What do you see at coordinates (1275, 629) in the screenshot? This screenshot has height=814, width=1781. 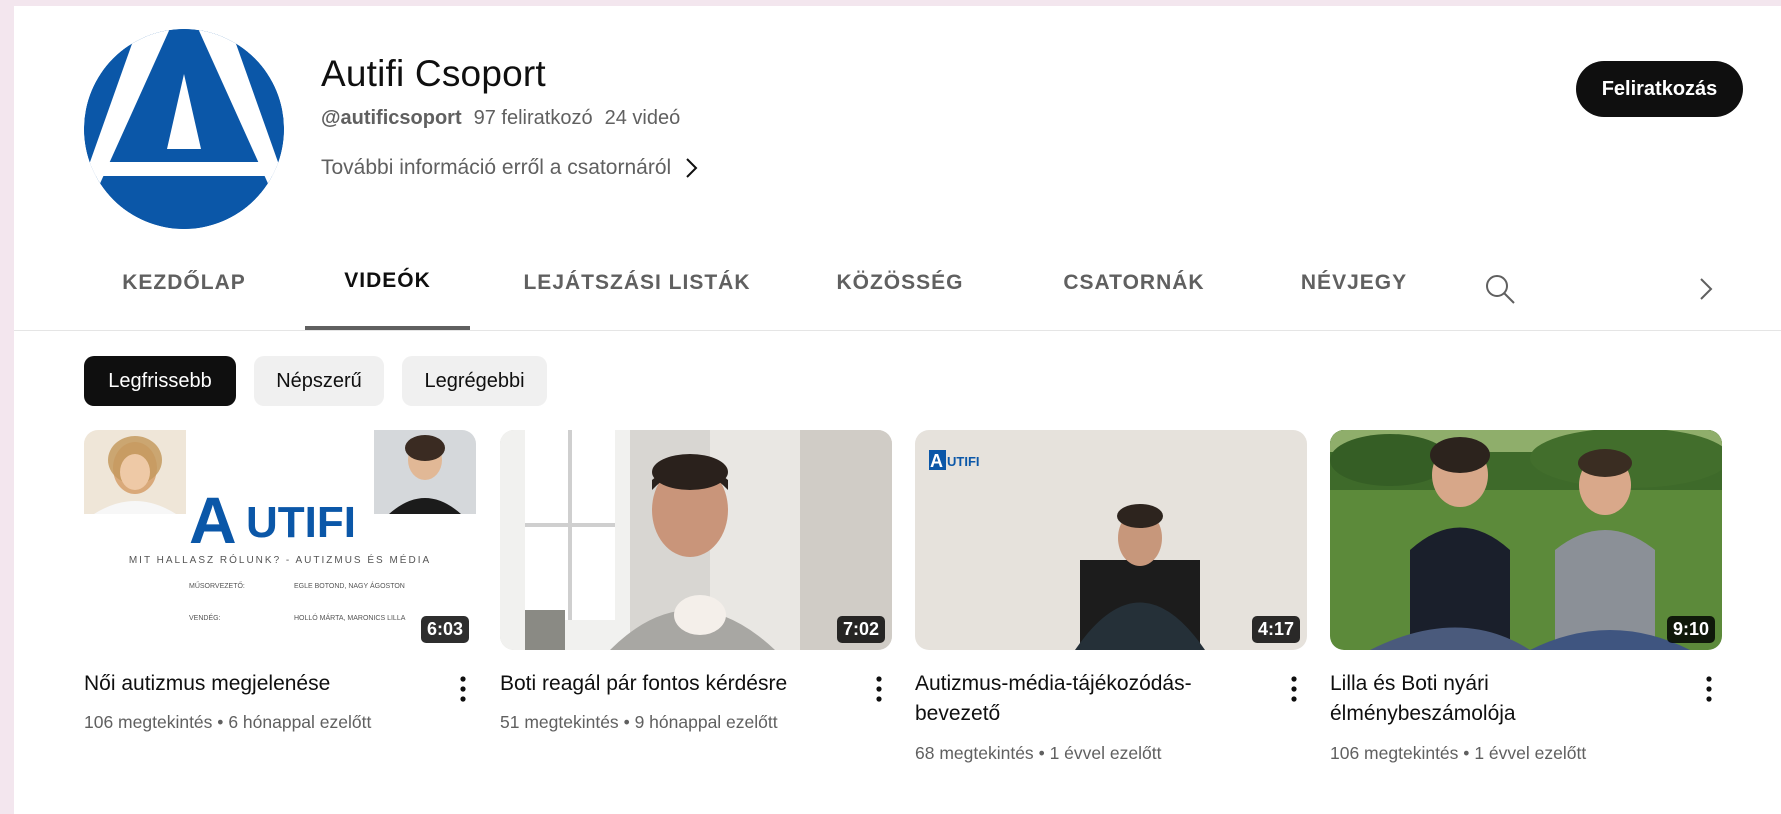 I see `video-duration: 4:17` at bounding box center [1275, 629].